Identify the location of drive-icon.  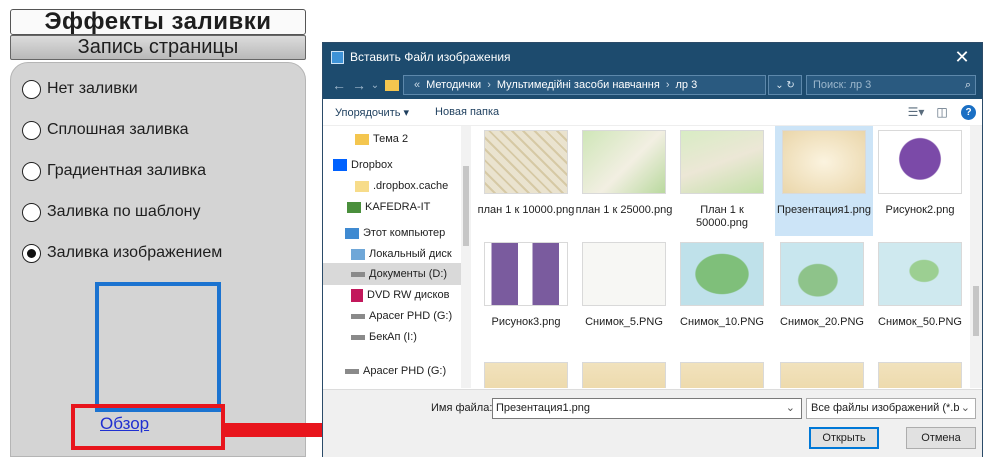
(352, 371).